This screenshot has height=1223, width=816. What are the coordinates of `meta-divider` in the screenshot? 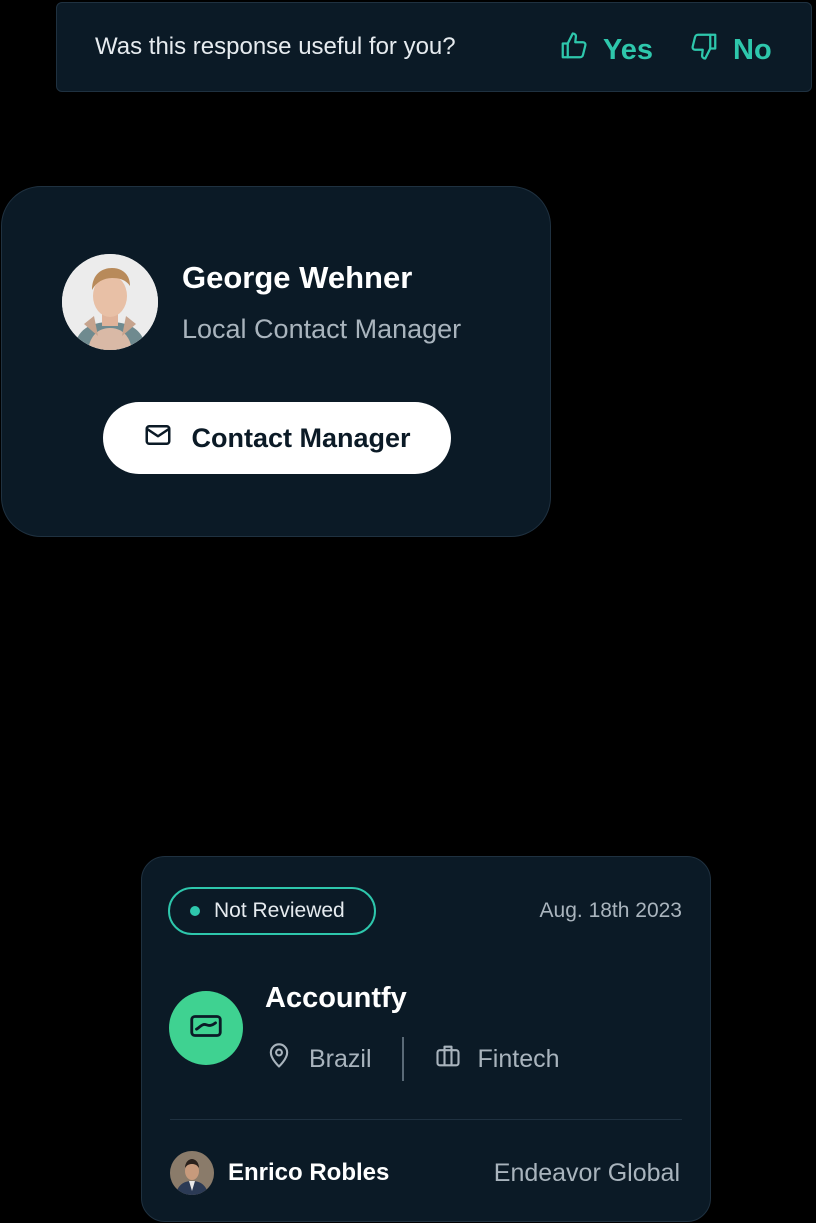 It's located at (402, 1059).